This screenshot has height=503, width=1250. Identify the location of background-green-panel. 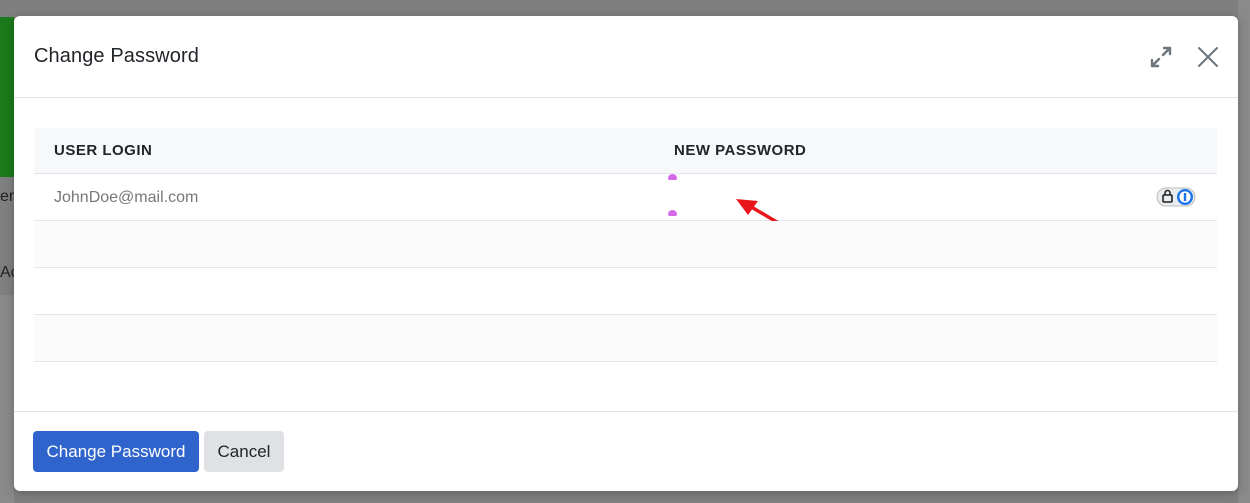
(7, 97).